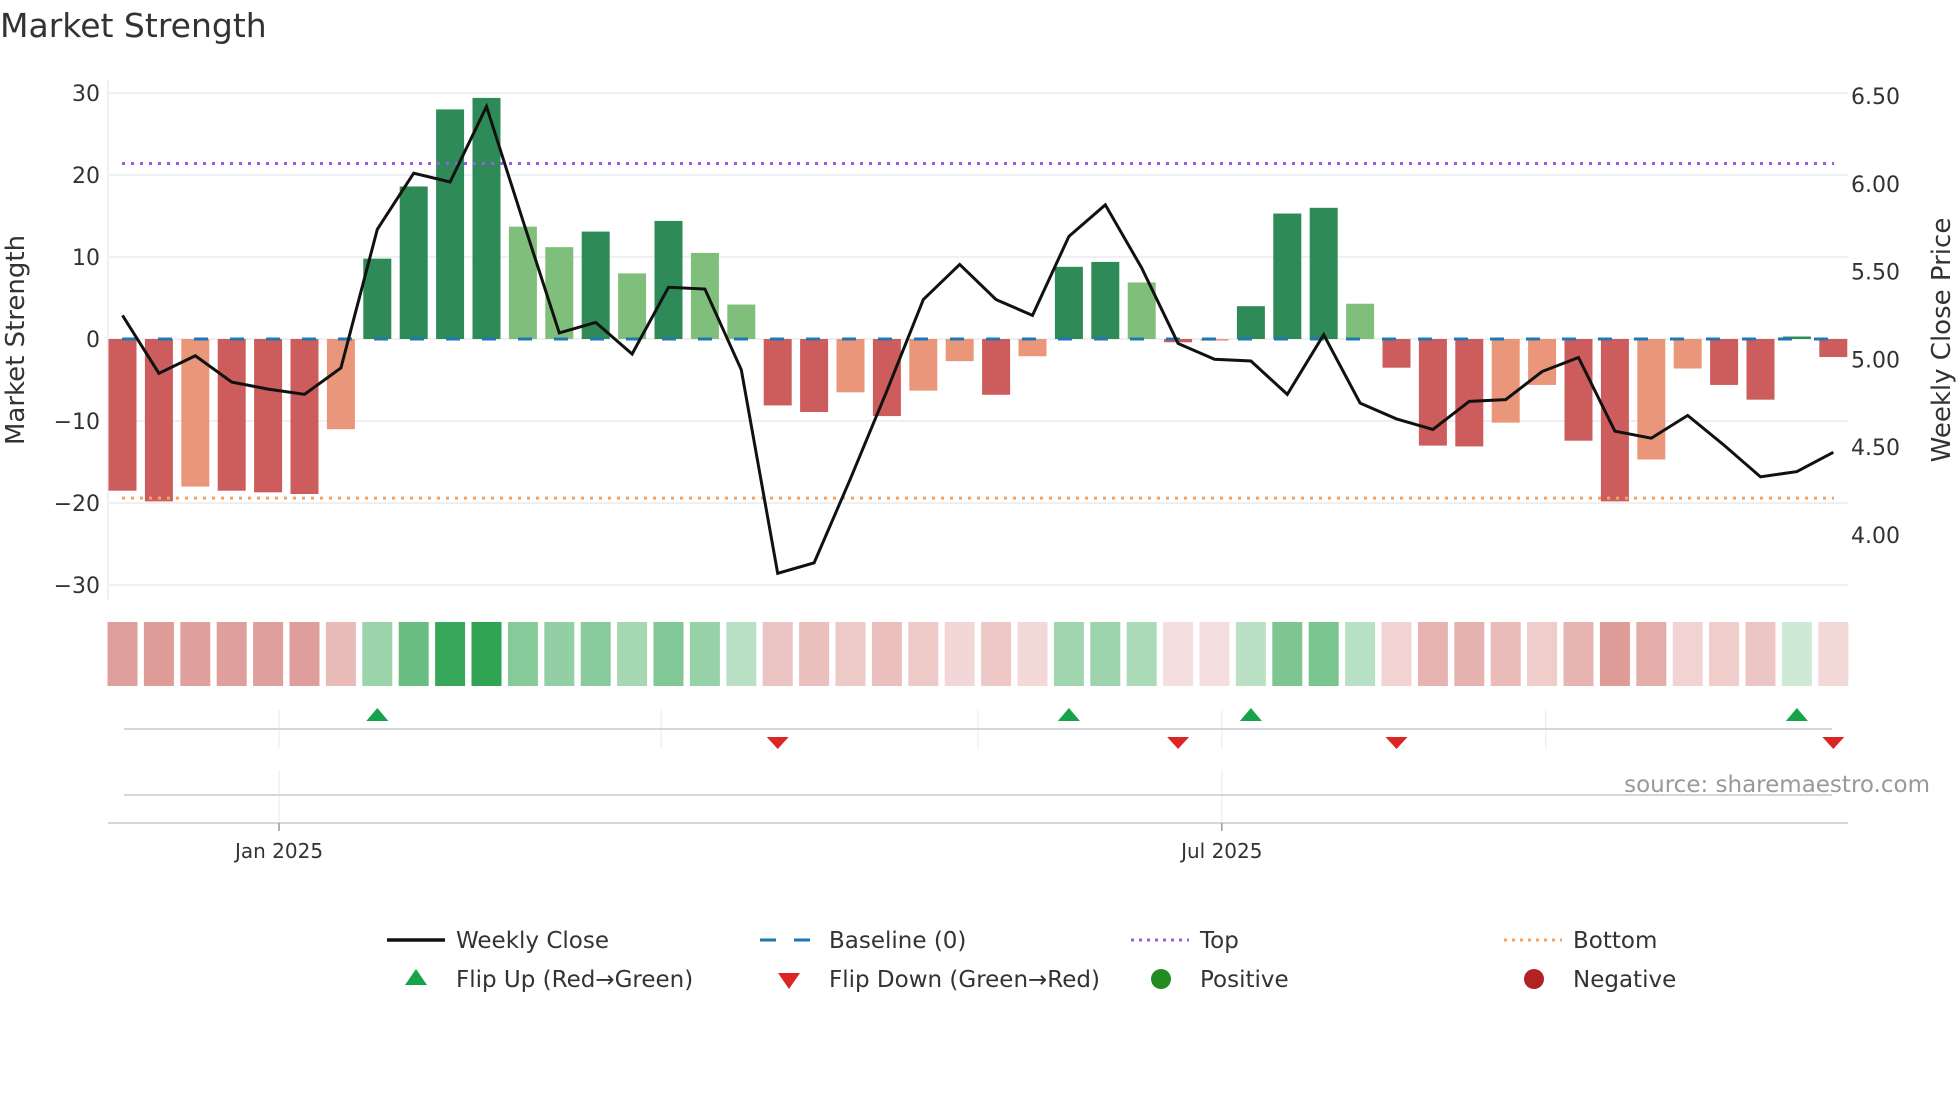 The width and height of the screenshot is (1960, 1102). What do you see at coordinates (1534, 979) in the screenshot?
I see `legend-circle-neg-icon` at bounding box center [1534, 979].